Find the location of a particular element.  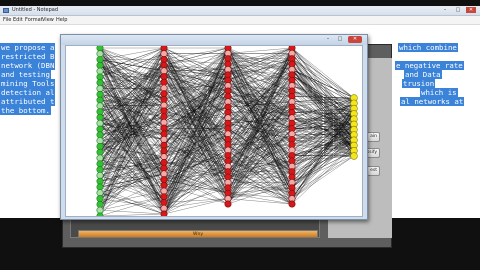

menu-file: File is located at coordinates (7, 20).